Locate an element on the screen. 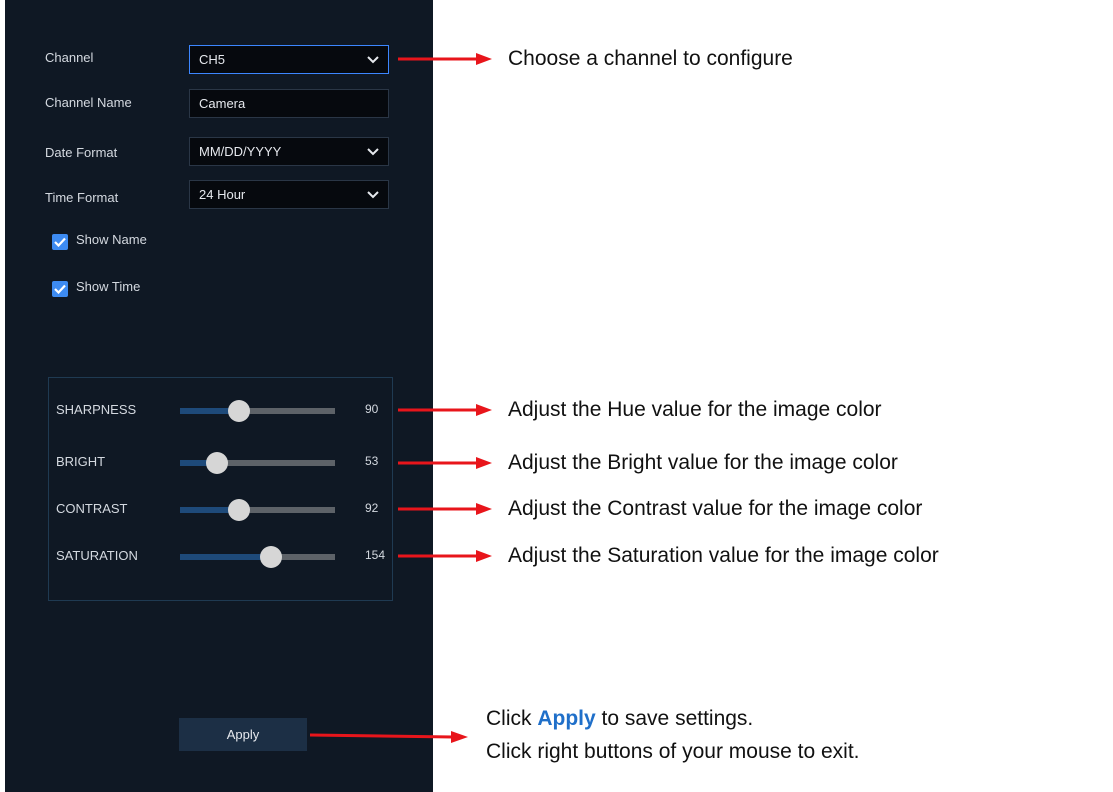 This screenshot has height=792, width=1113. annotation-apply-word: Apply is located at coordinates (566, 718).